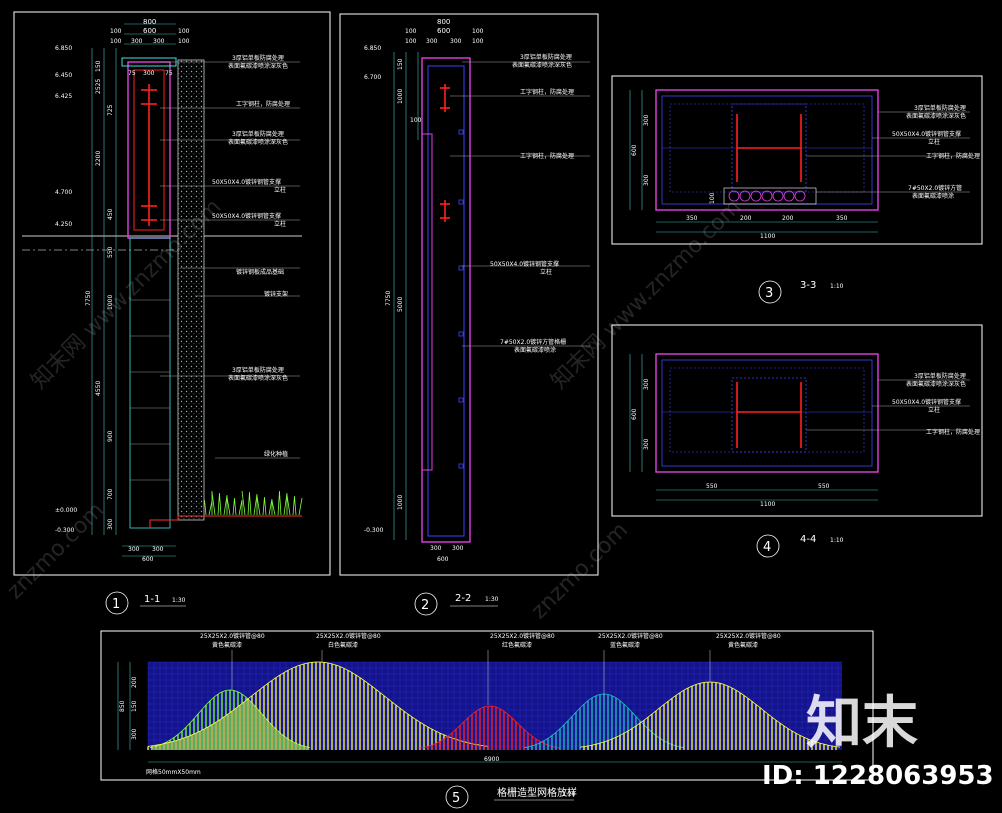 Image resolution: width=1002 pixels, height=813 pixels. What do you see at coordinates (800, 546) in the screenshot?
I see `panel-4-title: 4 4-4 1:10` at bounding box center [800, 546].